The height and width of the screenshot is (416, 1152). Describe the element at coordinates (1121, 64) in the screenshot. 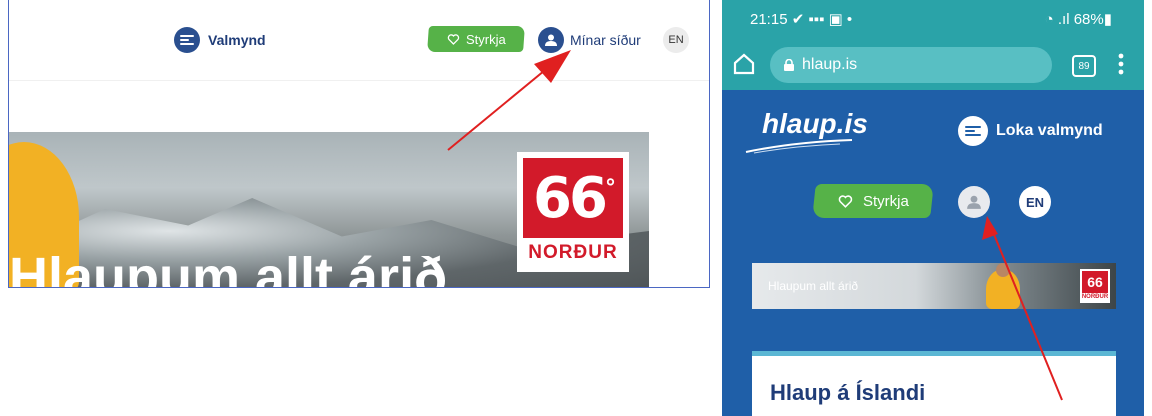

I see `more-vert-icon` at that location.